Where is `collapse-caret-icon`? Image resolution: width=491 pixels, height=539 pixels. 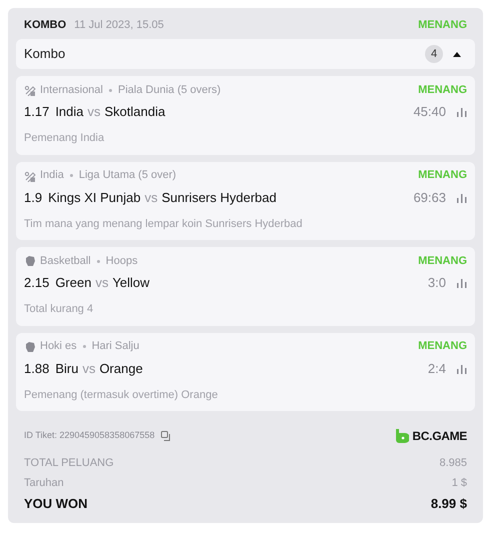 collapse-caret-icon is located at coordinates (457, 54).